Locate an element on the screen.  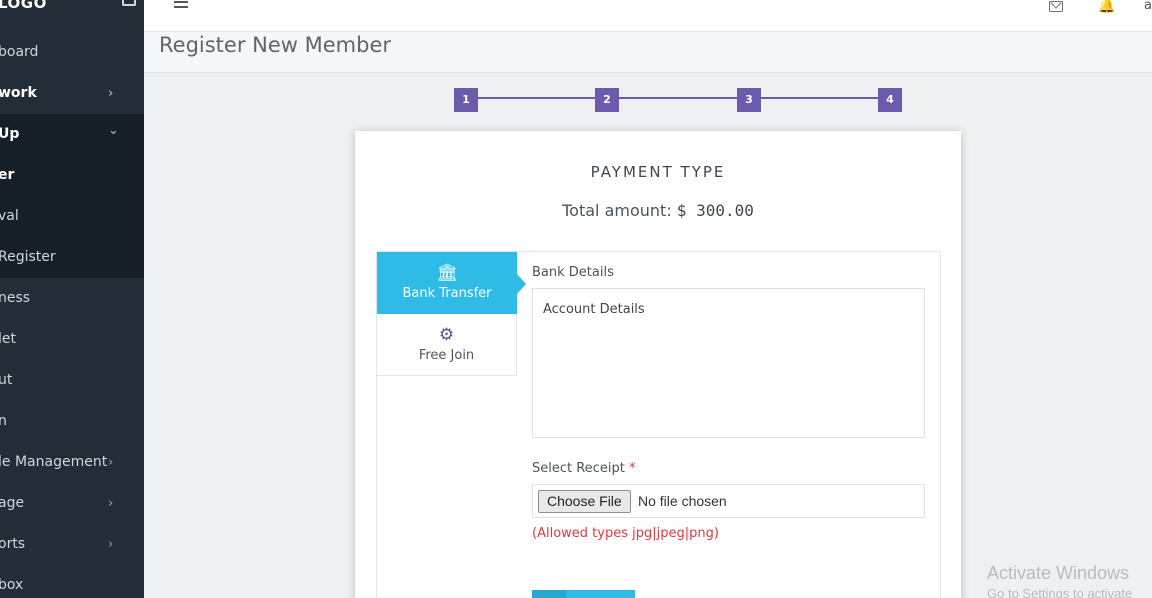
page-header: Register New Member is located at coordinates (648, 52).